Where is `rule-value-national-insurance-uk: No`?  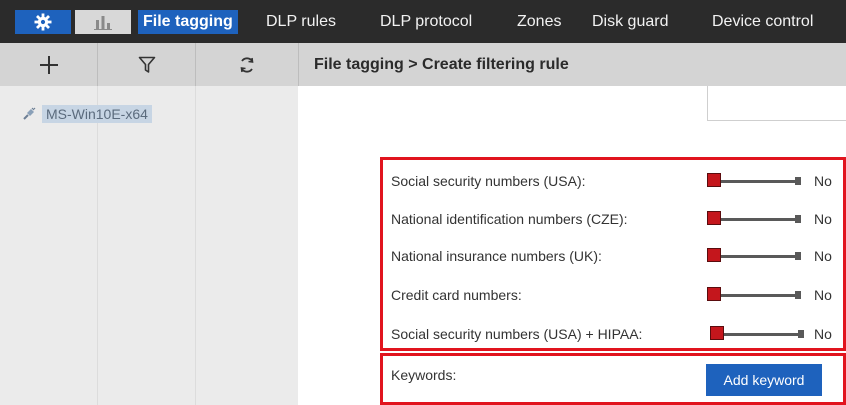 rule-value-national-insurance-uk: No is located at coordinates (823, 256).